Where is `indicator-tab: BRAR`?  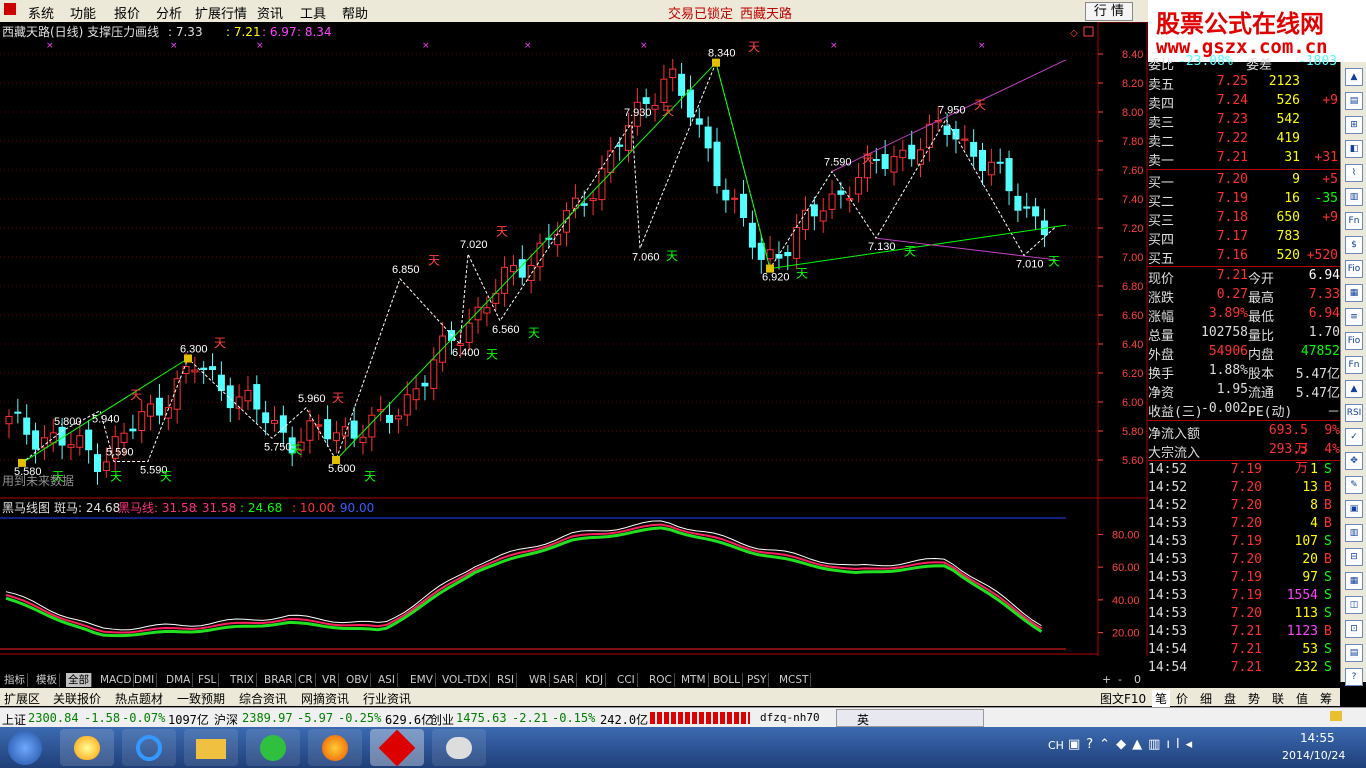
indicator-tab: BRAR is located at coordinates (279, 680).